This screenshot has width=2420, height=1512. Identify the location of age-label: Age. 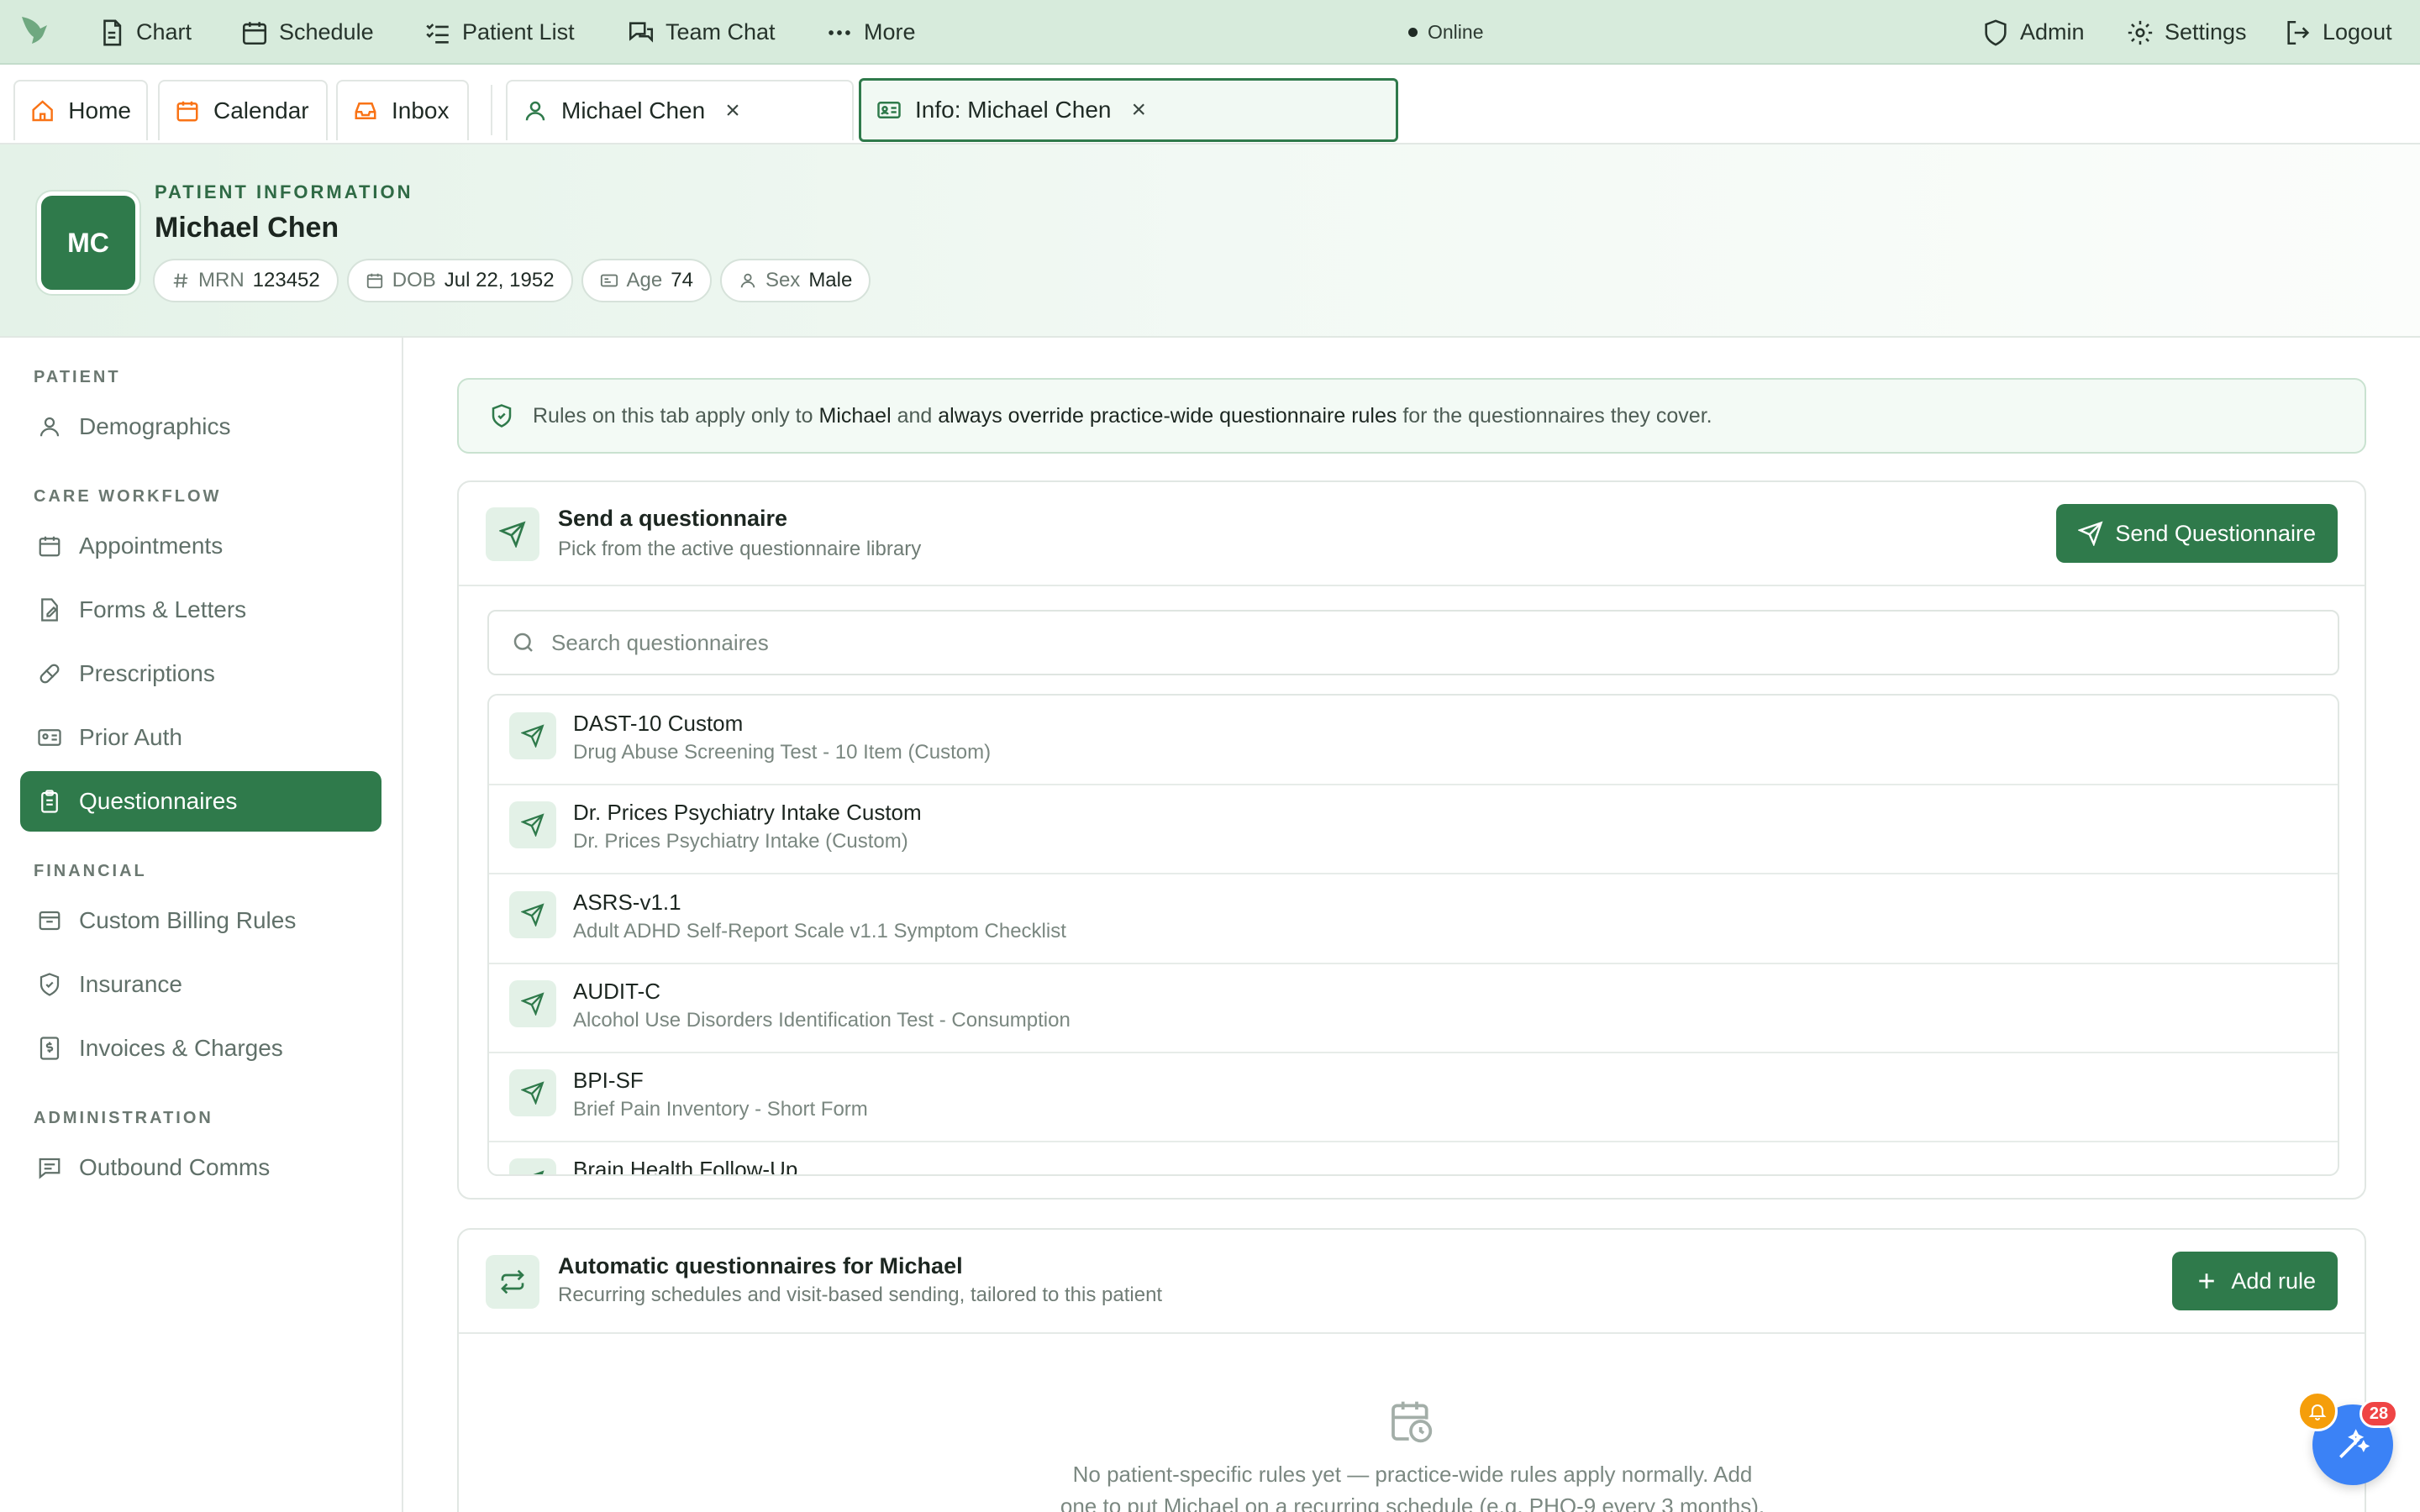
(644, 280).